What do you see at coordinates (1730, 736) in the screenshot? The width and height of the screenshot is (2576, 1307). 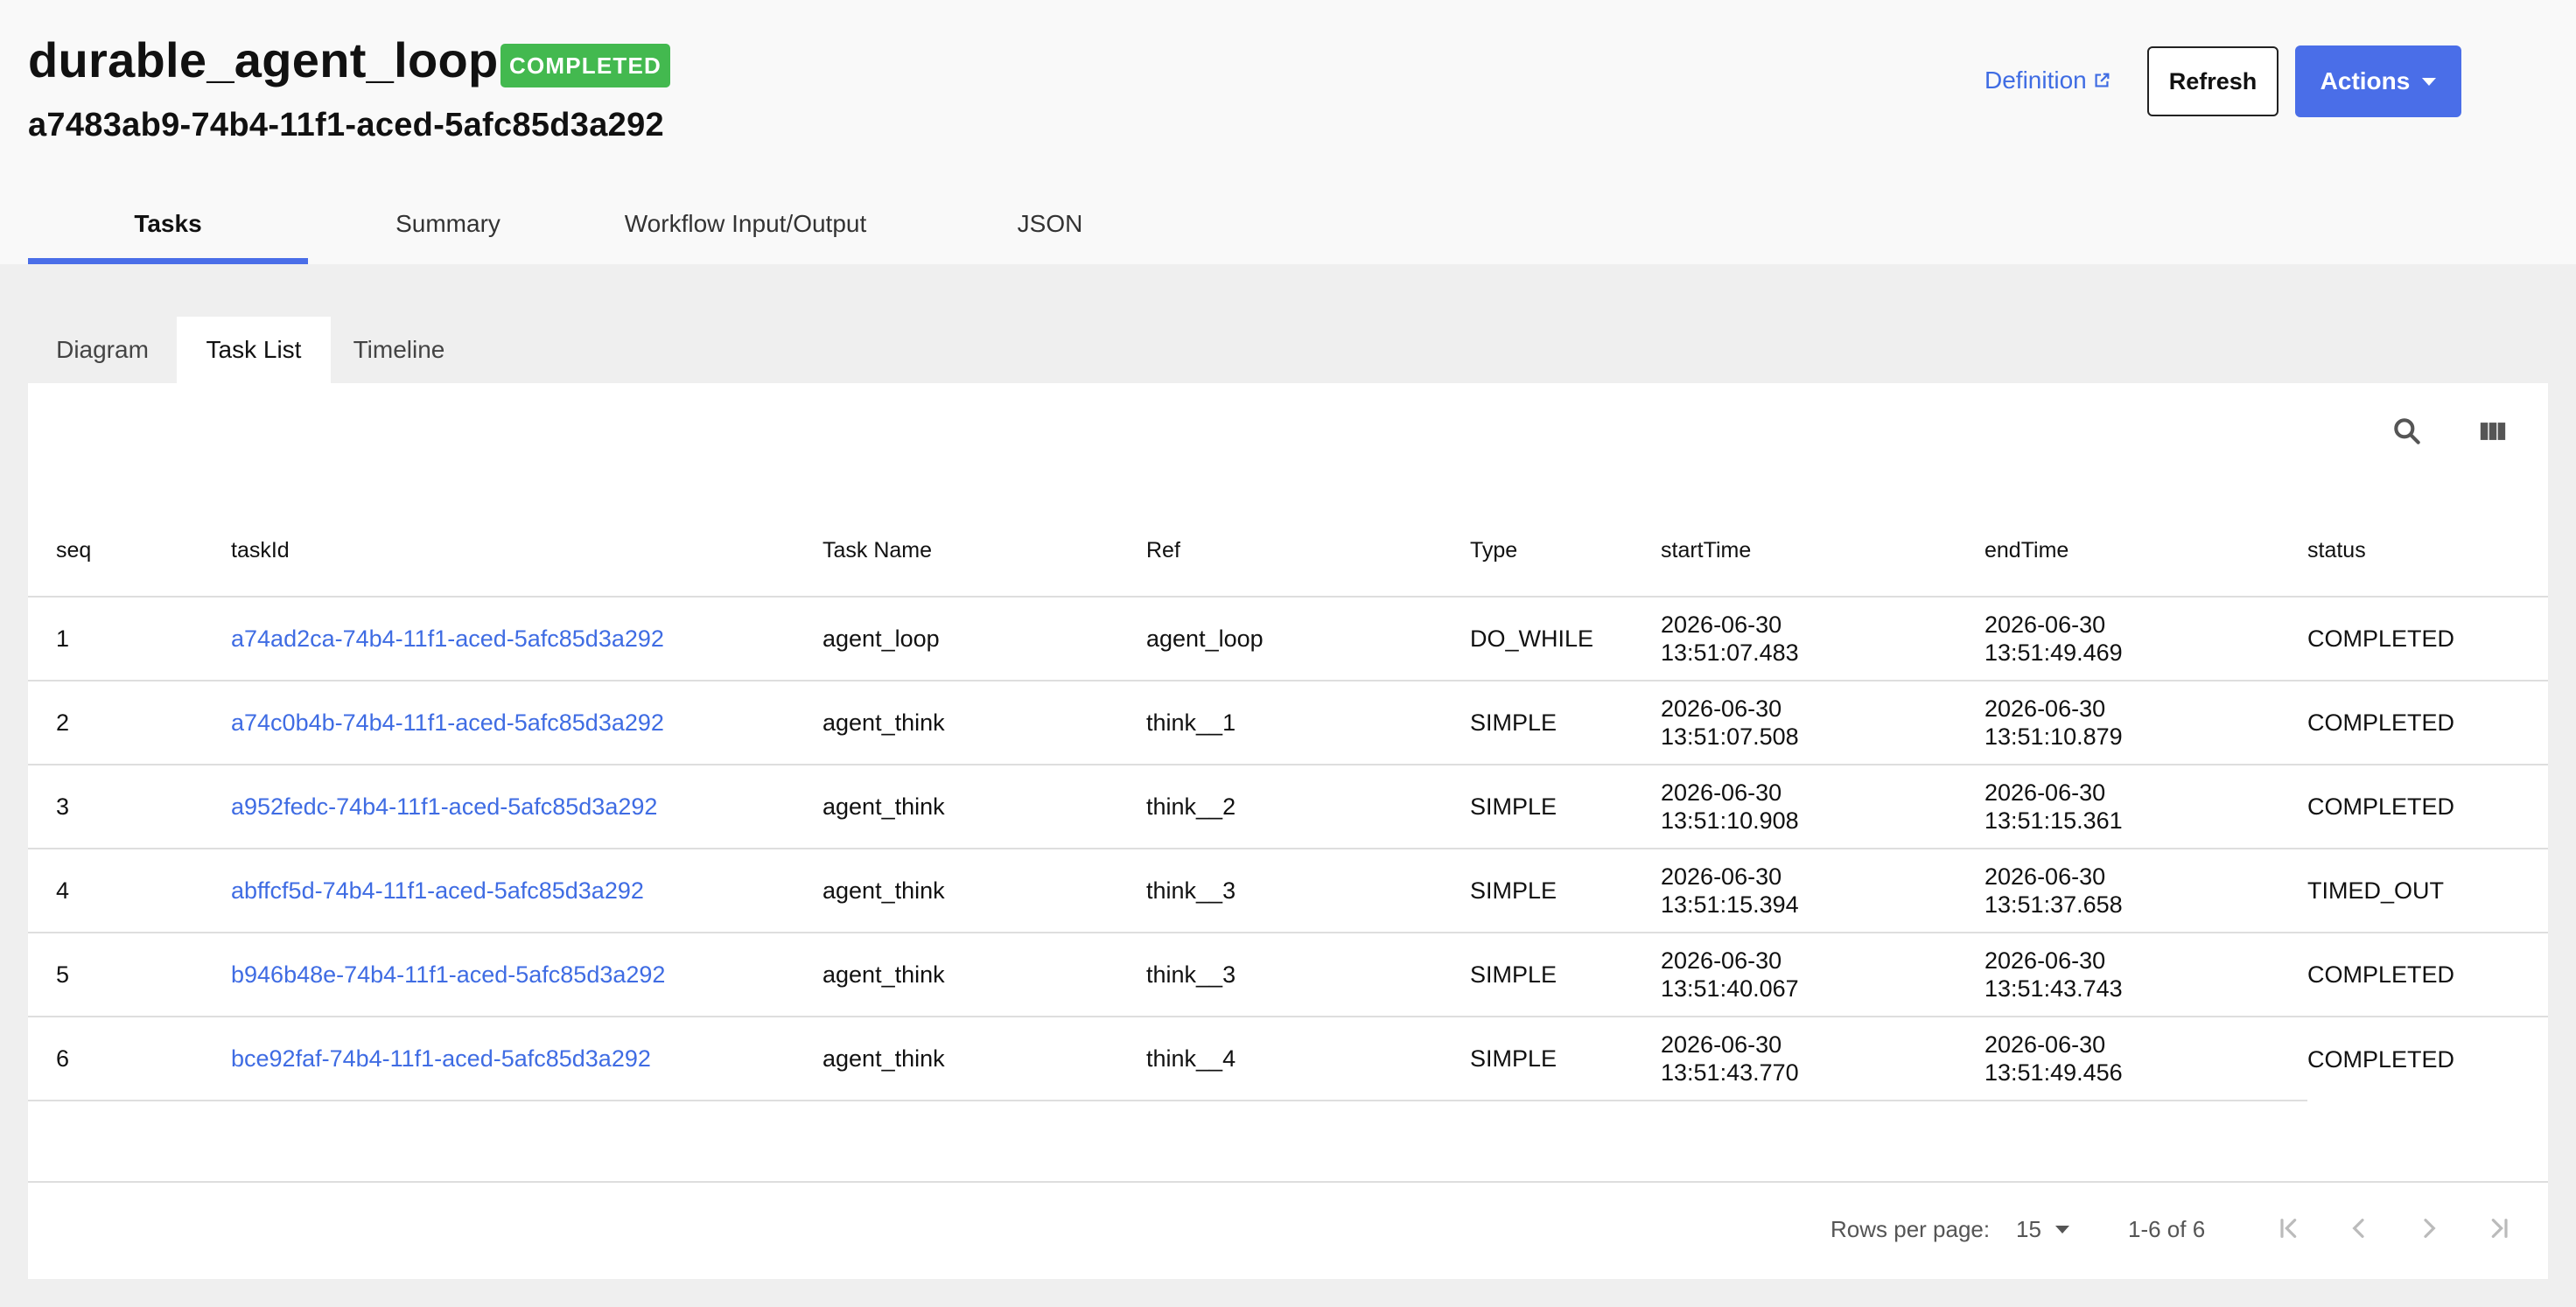 I see `start-clock: 13:51:07.508` at bounding box center [1730, 736].